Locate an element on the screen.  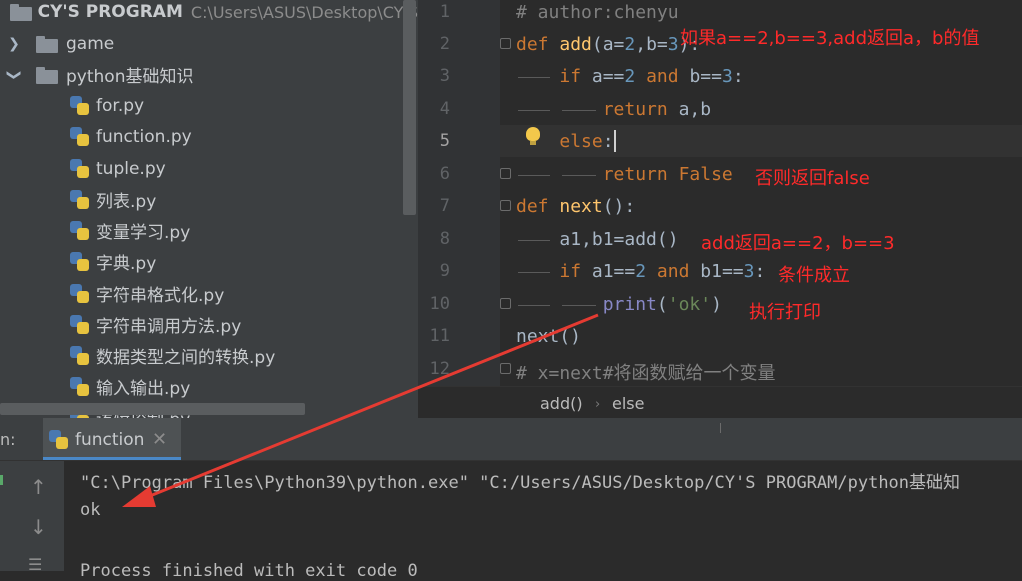
text-caret is located at coordinates (615, 141).